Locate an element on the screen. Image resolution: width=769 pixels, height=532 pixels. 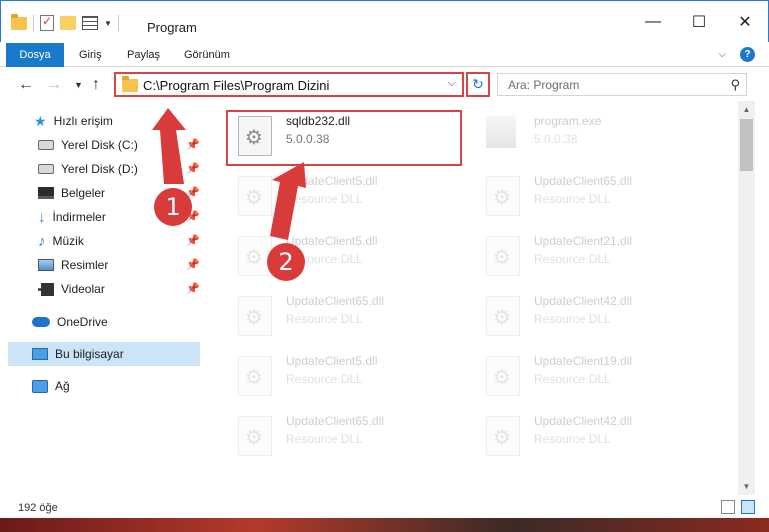
file-name: UpdateClient19.dll is located at coordinates (583, 361).